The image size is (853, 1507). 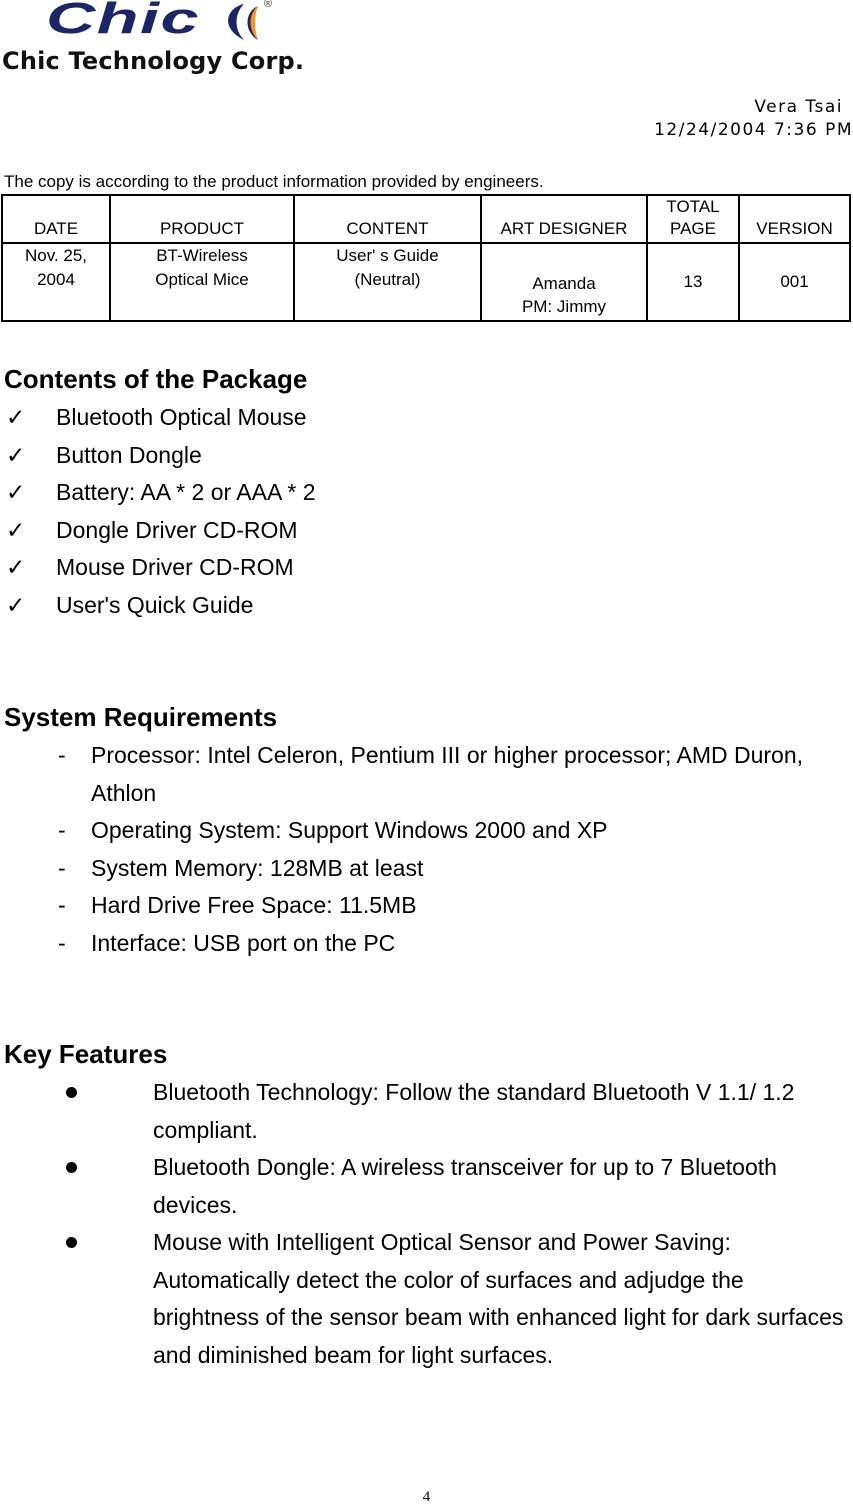 I want to click on company-name: Chic Technology Corp., so click(x=153, y=61).